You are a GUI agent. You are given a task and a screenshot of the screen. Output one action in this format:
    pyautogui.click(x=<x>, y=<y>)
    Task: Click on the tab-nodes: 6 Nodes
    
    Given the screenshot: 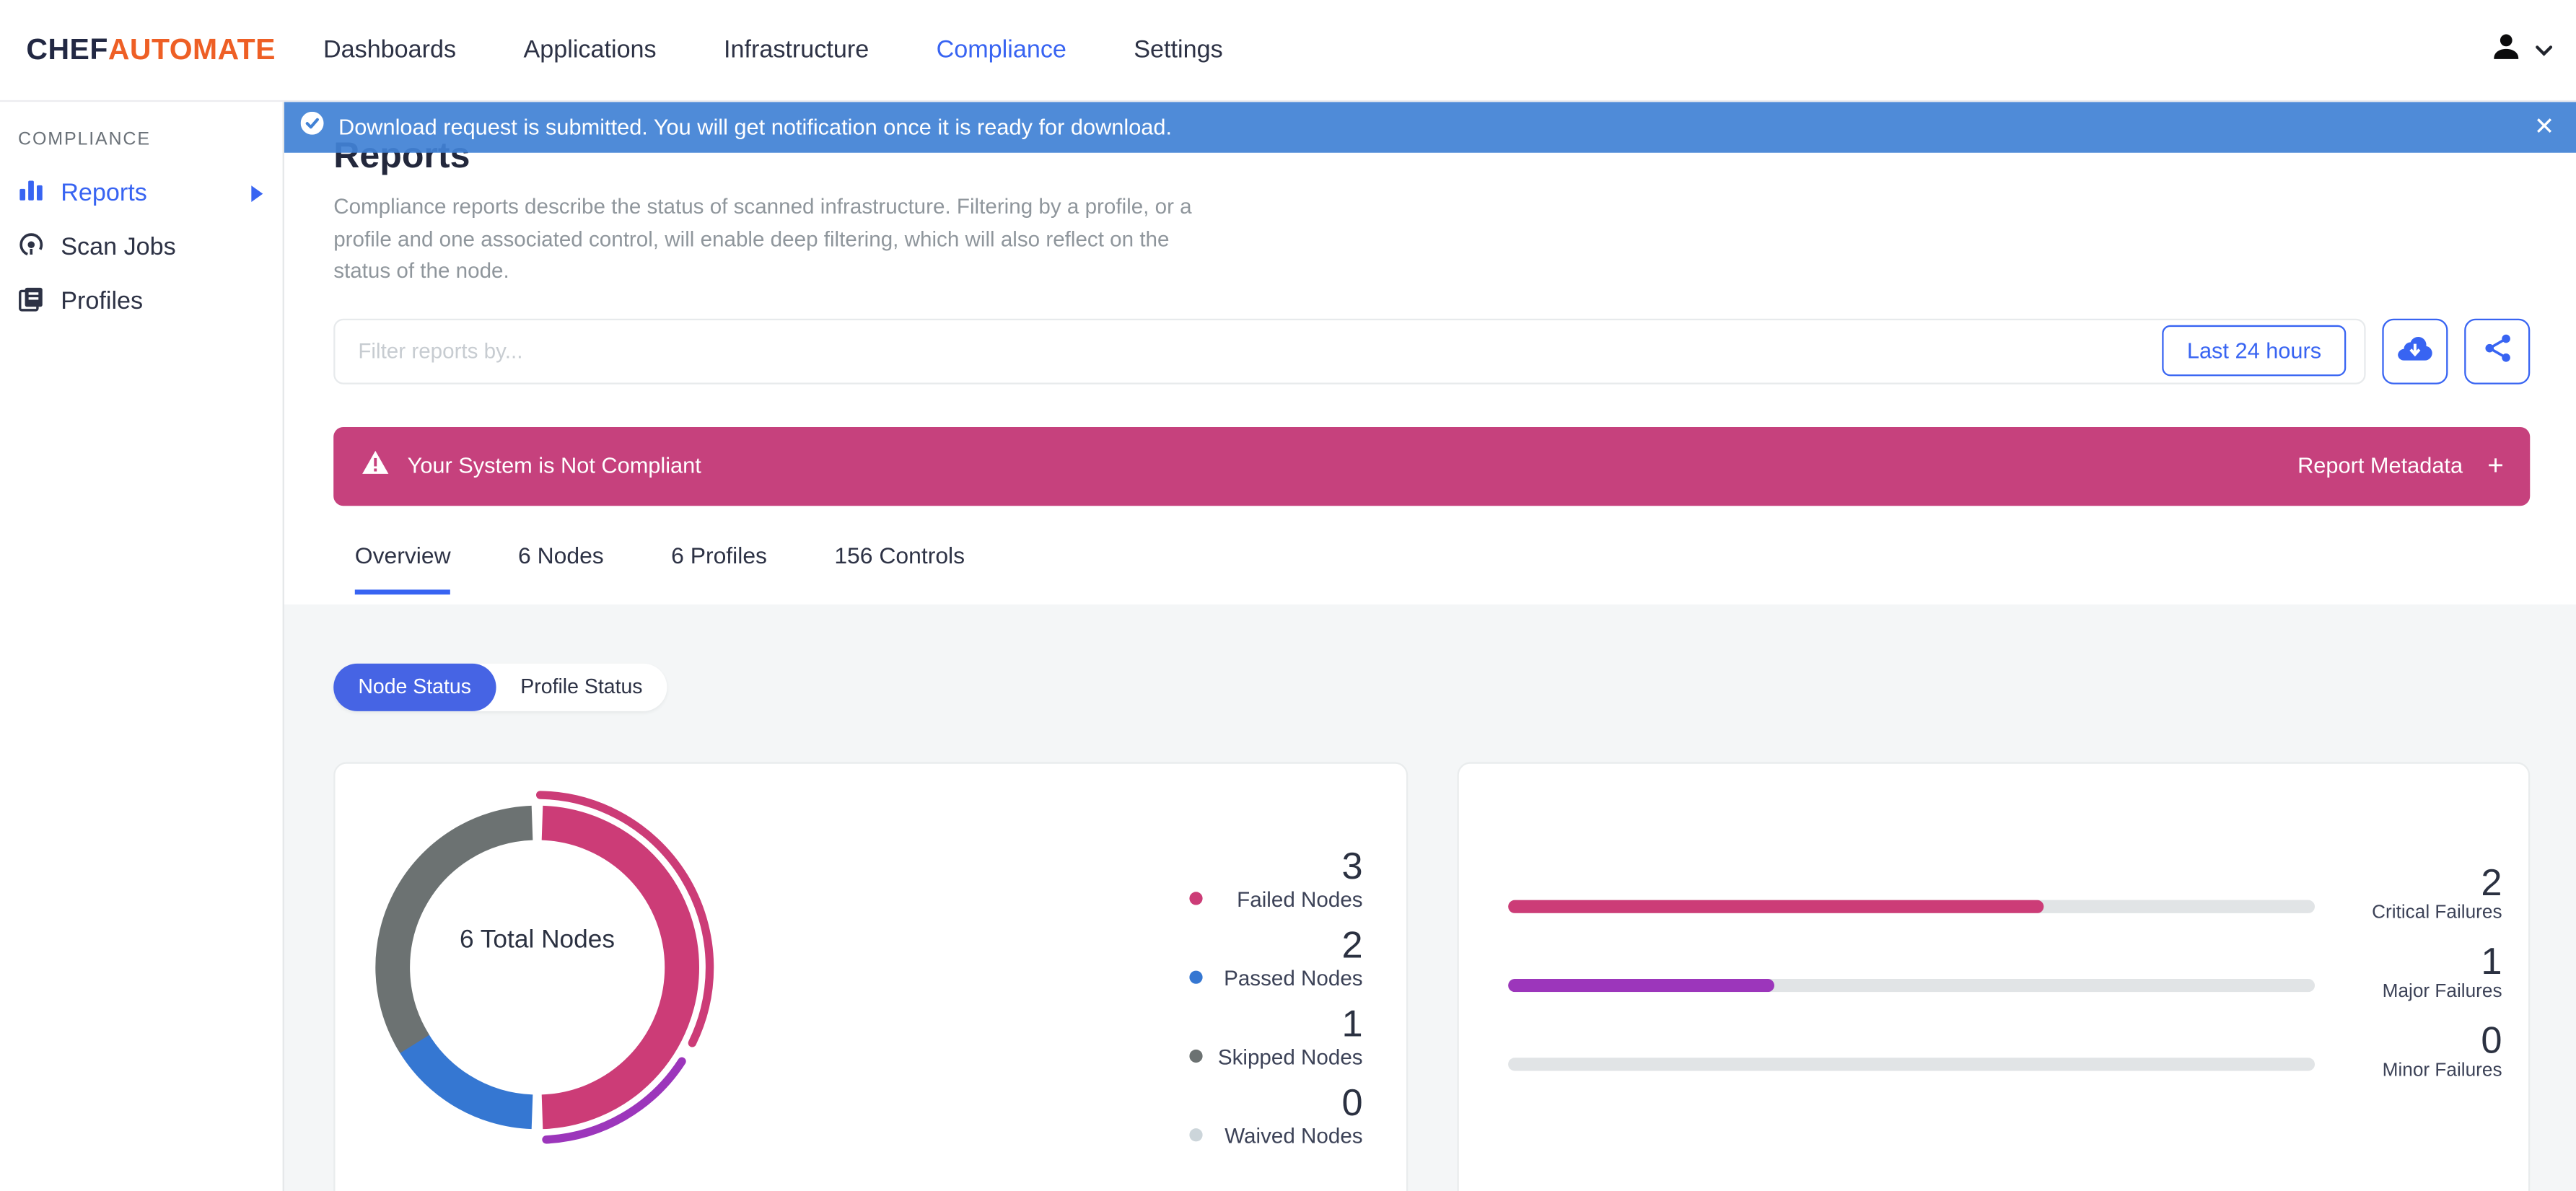 What is the action you would take?
    pyautogui.click(x=561, y=567)
    